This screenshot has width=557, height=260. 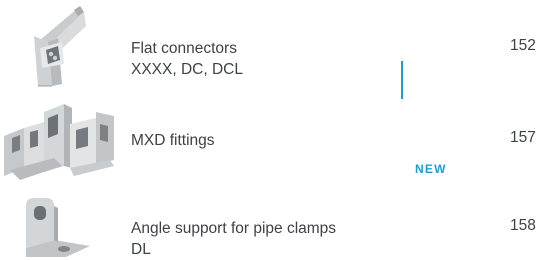 I want to click on mxd-fitting-icon, so click(x=59, y=142).